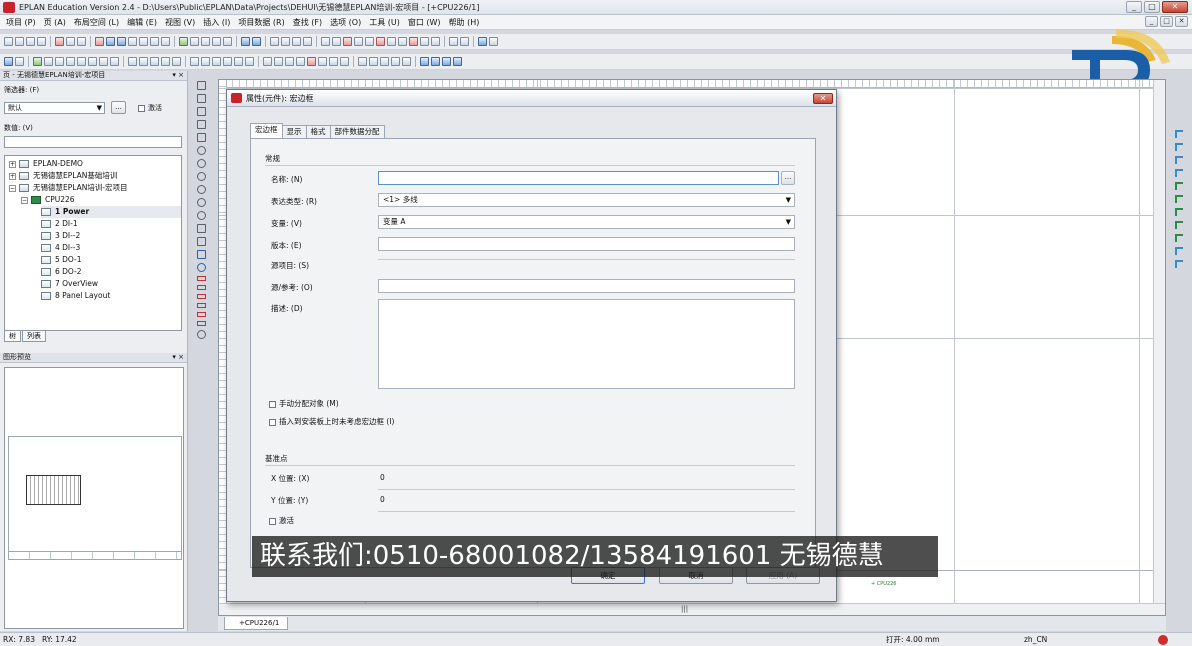 The image size is (1192, 646). What do you see at coordinates (194, 41) in the screenshot?
I see `zoom-in-icon` at bounding box center [194, 41].